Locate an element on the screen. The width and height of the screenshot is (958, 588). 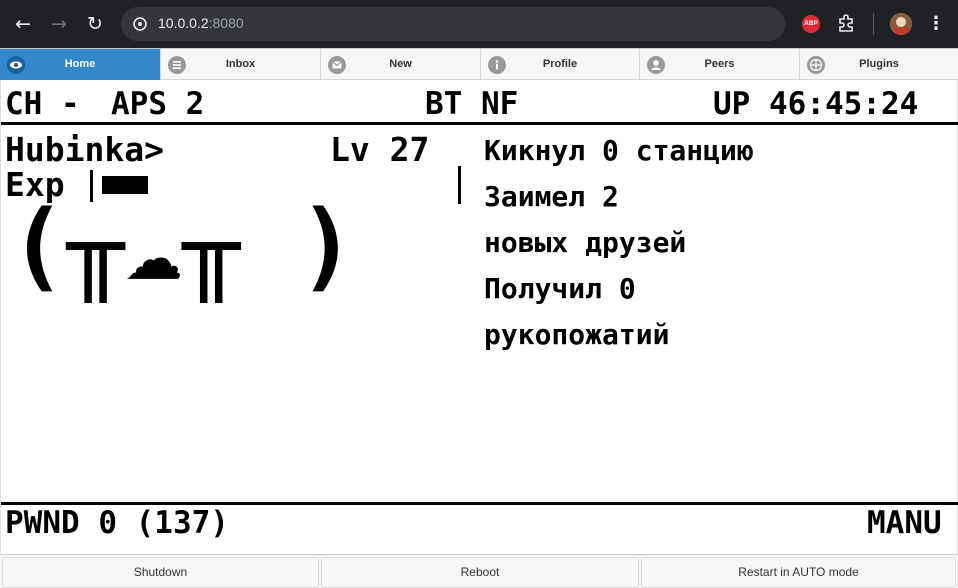
status-line: Получил 0 is located at coordinates (560, 288).